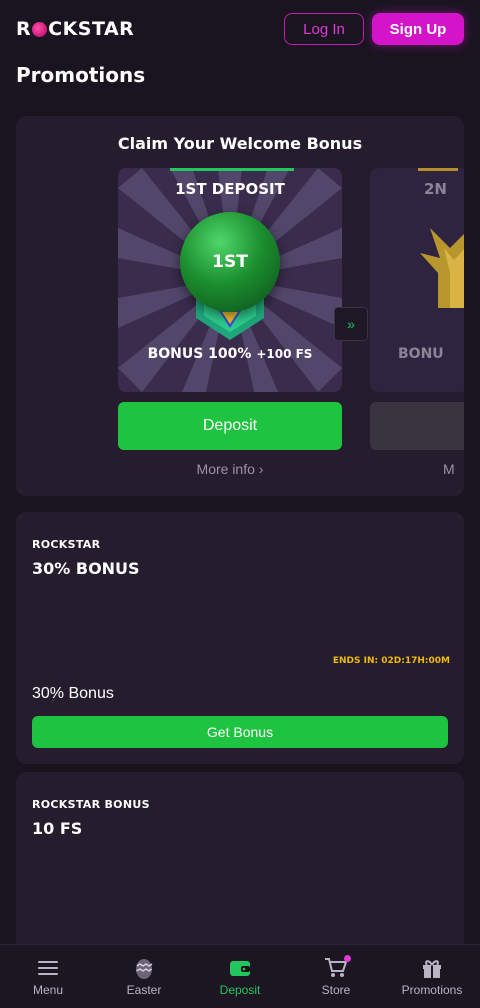 The width and height of the screenshot is (480, 1008). I want to click on nav-item-easter: Easter, so click(144, 976).